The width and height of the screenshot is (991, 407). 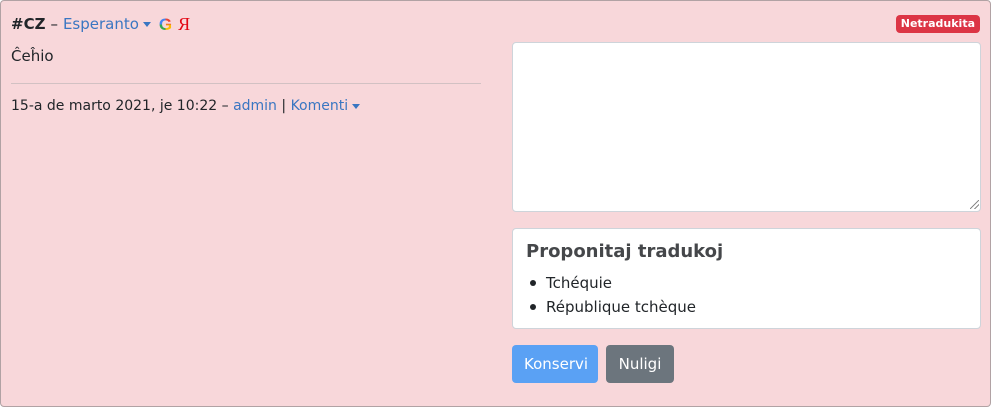 What do you see at coordinates (579, 283) in the screenshot?
I see `suggestion-text: Tchéquie` at bounding box center [579, 283].